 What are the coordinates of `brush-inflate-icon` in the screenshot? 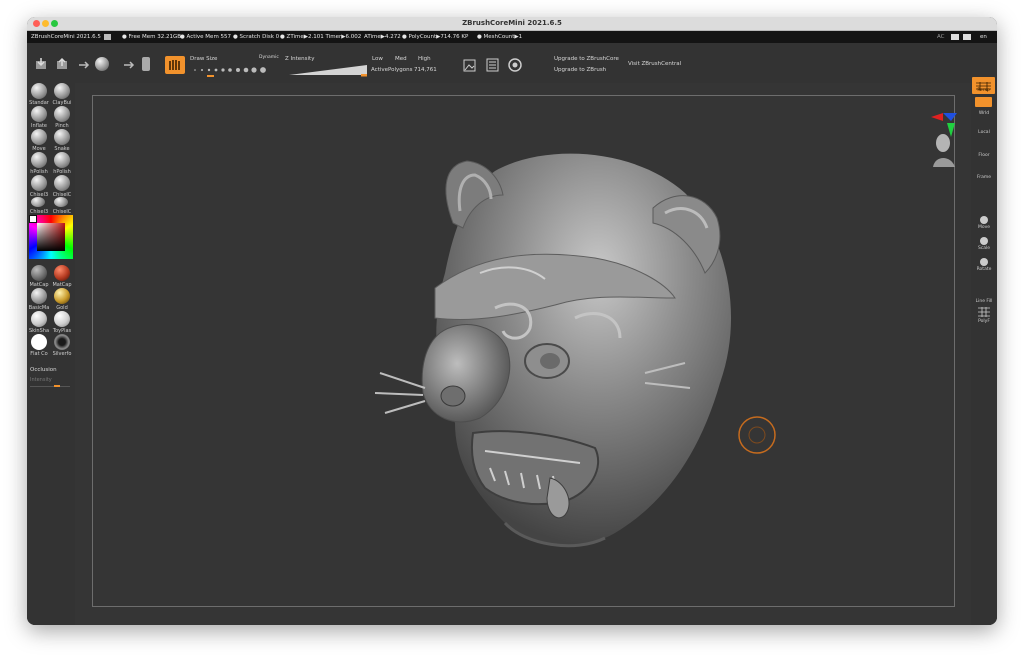 It's located at (39, 114).